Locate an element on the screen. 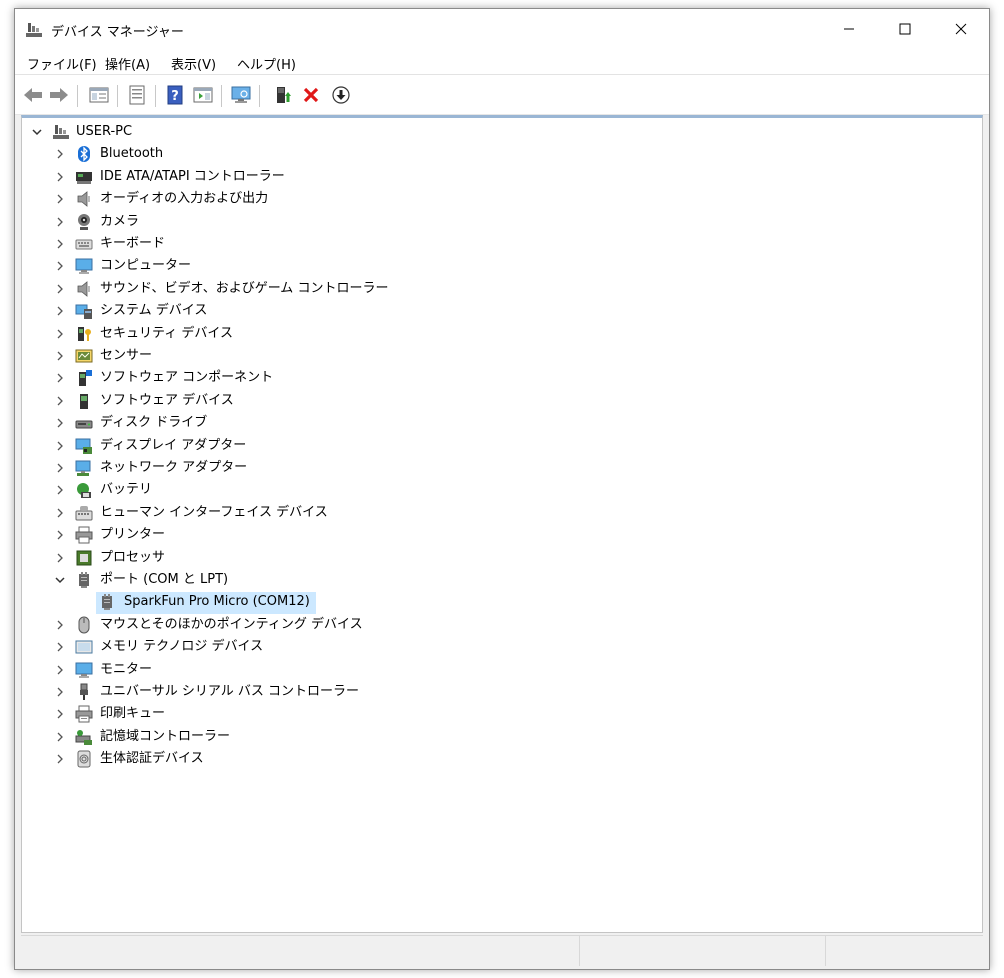 Image resolution: width=1004 pixels, height=978 pixels. tree-category: マウスとそのほかのポインティング デバイス is located at coordinates (502, 625).